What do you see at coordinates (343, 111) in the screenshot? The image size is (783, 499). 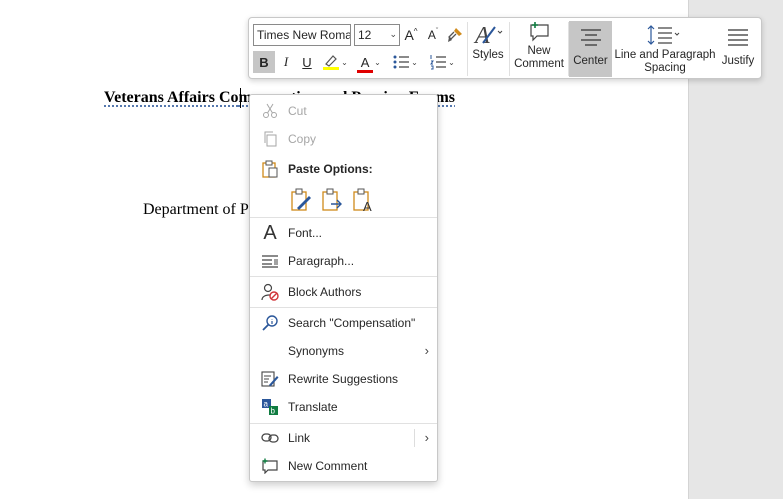 I see `menu-item-cut: Cut` at bounding box center [343, 111].